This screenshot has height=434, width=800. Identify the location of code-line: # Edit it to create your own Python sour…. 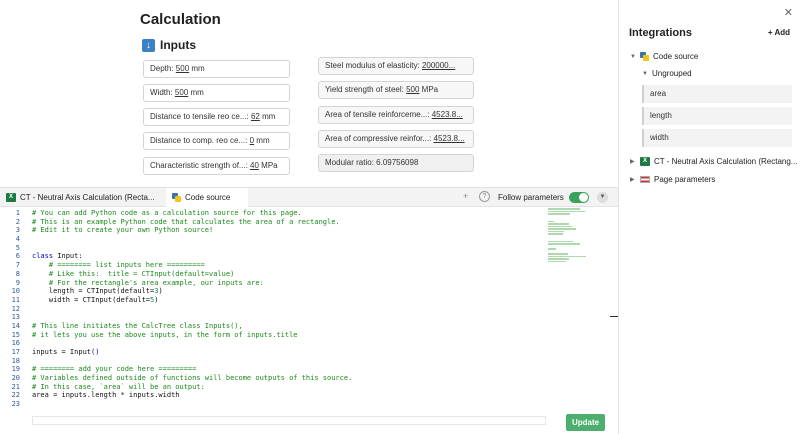
(287, 230).